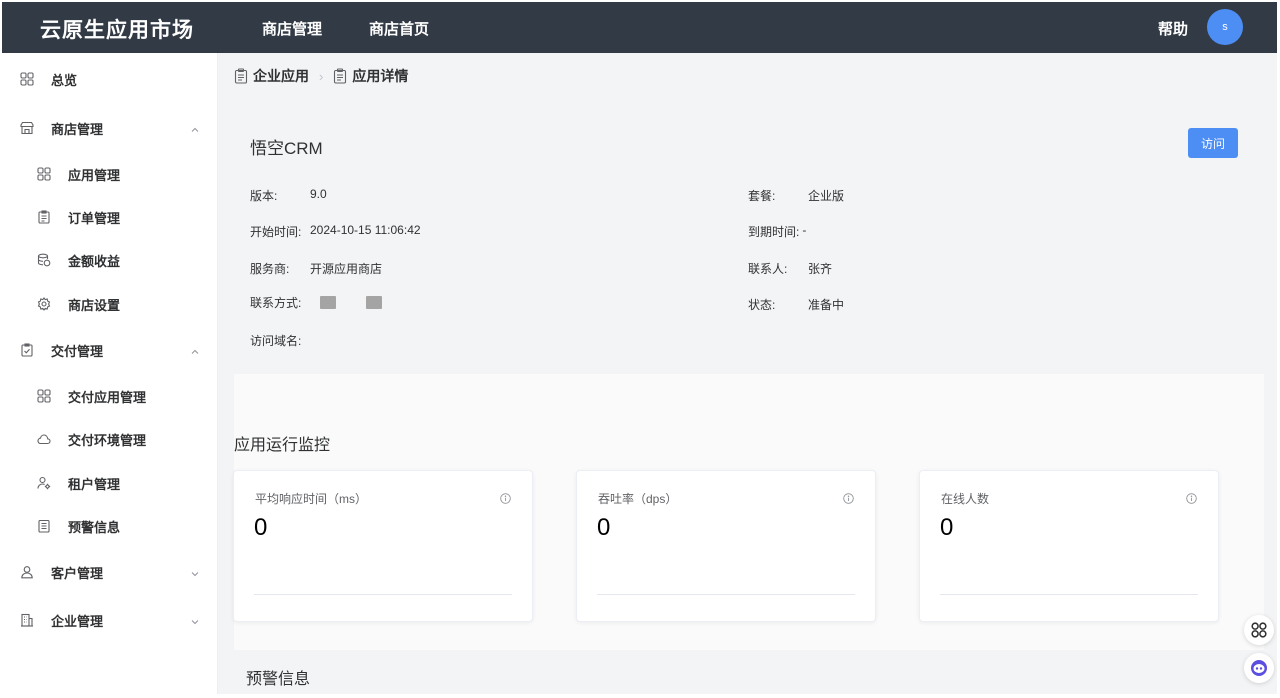 This screenshot has width=1280, height=698. Describe the element at coordinates (94, 484) in the screenshot. I see `sidebar-item-label: 租户管理` at that location.